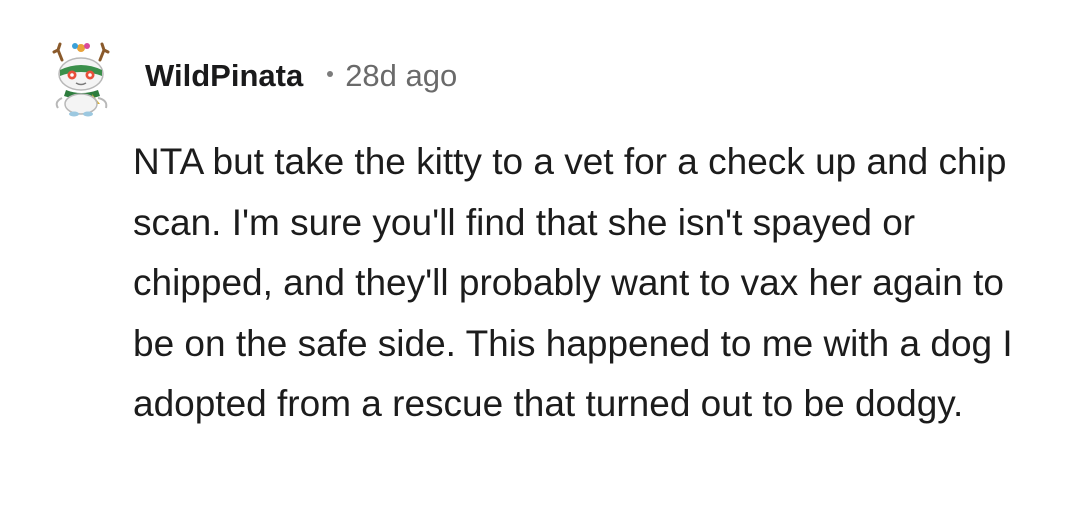  I want to click on comment-header: WildPinata 28d ago, so click(301, 76).